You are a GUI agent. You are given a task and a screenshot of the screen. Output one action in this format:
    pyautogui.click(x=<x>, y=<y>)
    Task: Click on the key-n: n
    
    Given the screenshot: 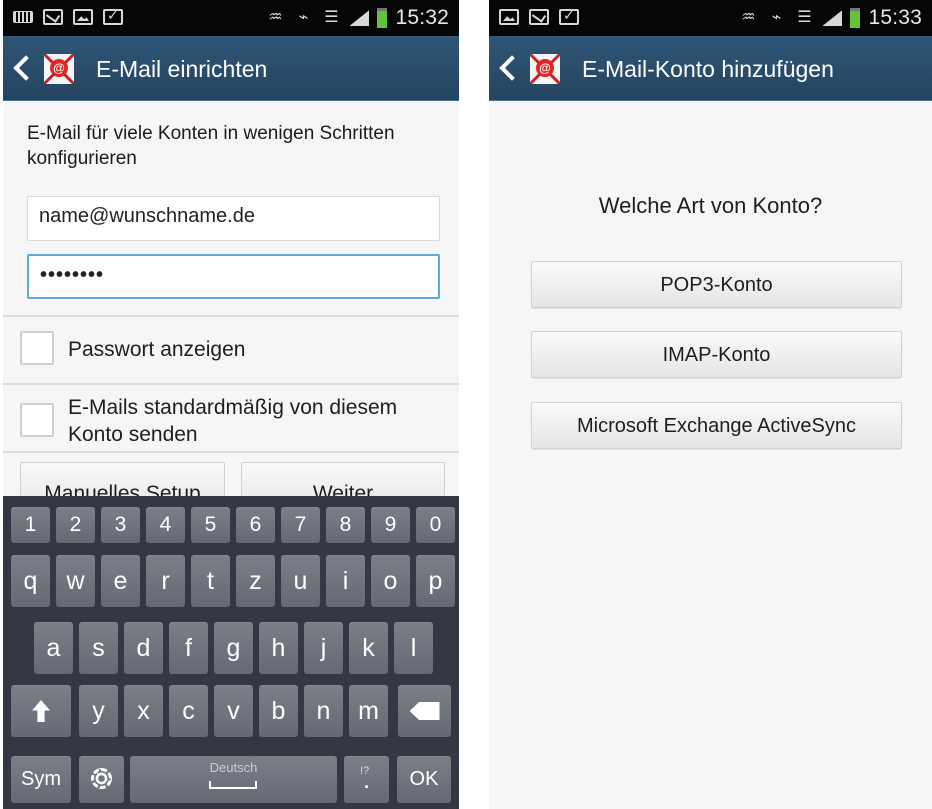 What is the action you would take?
    pyautogui.click(x=323, y=711)
    